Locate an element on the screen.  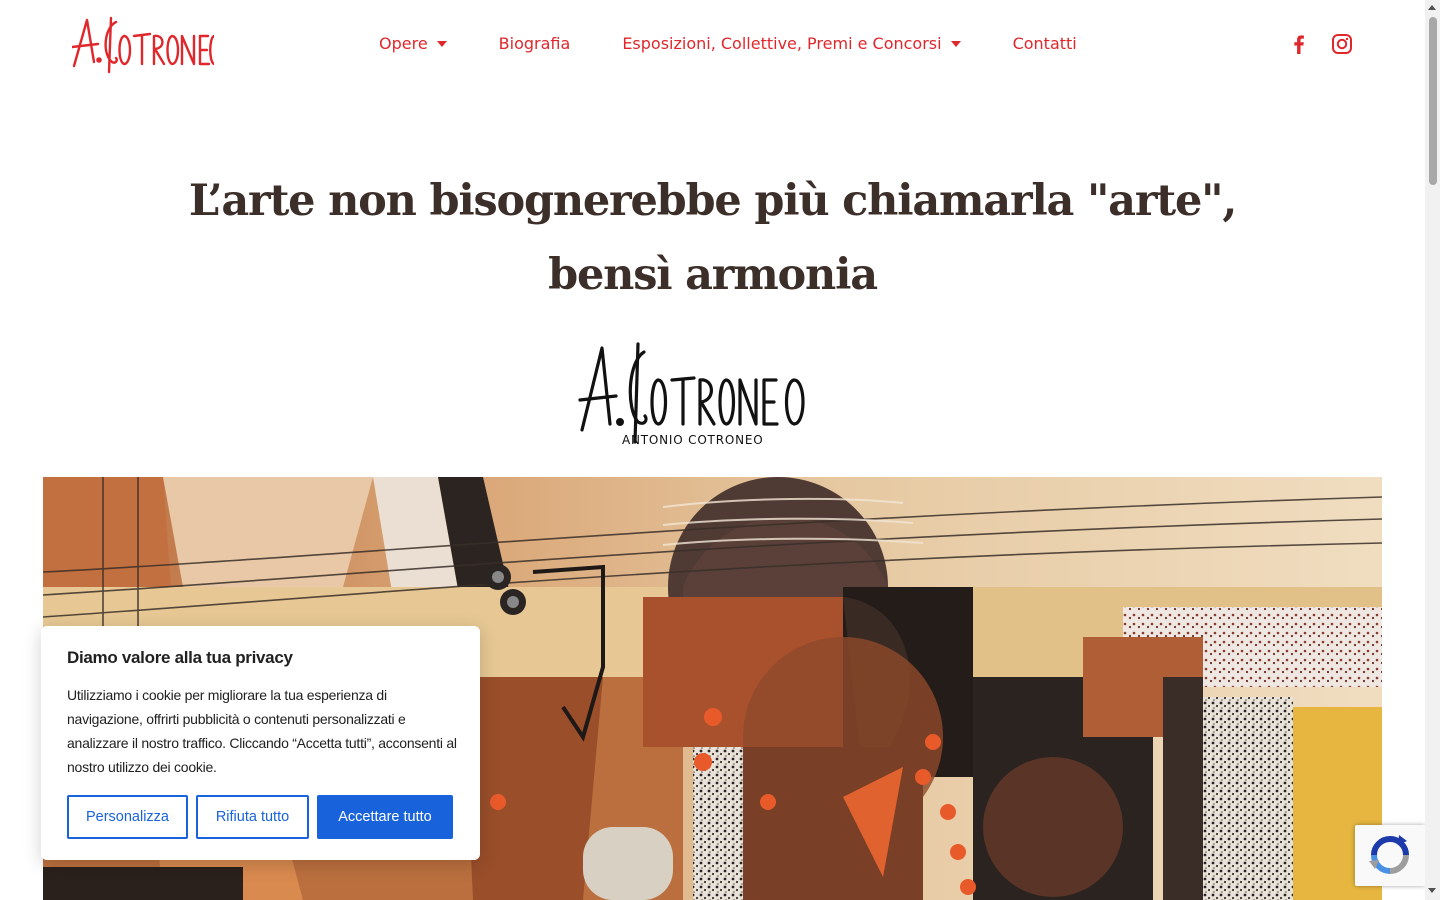
nav-contatti-label: Contatti is located at coordinates (1044, 43).